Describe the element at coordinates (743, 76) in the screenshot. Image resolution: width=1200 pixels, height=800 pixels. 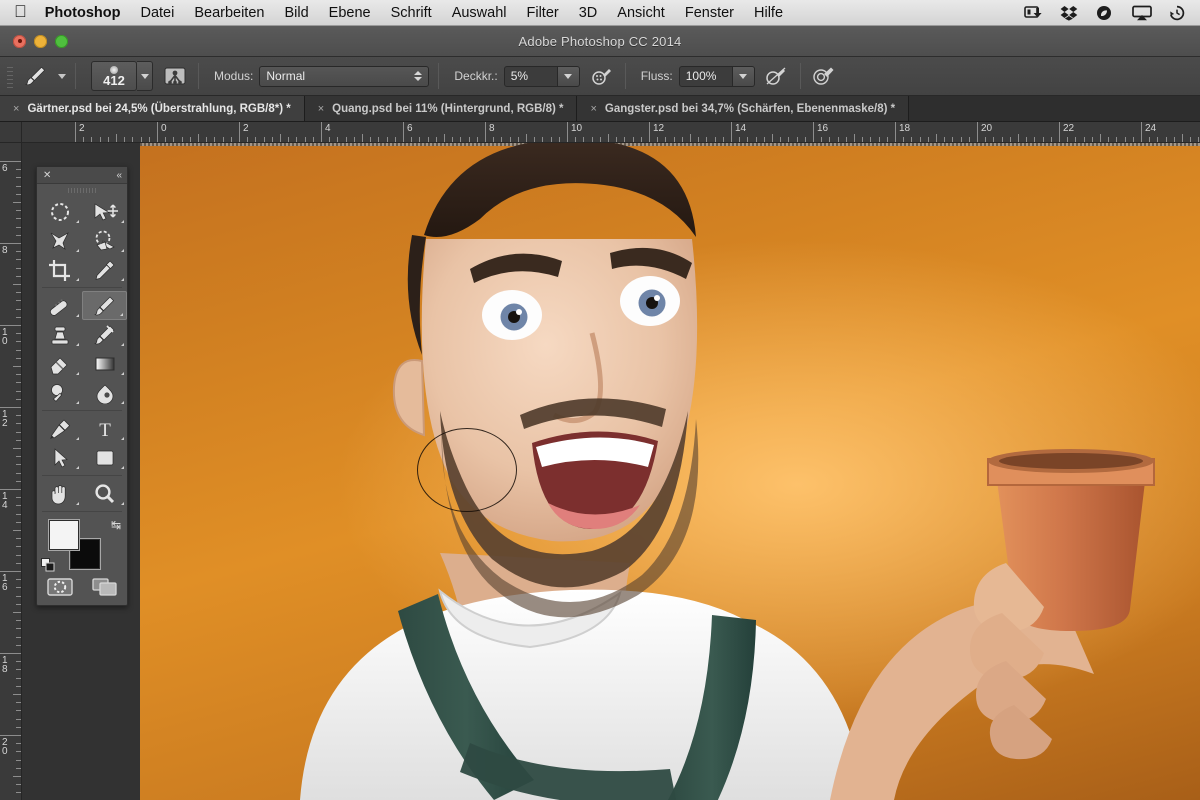
I see `flow-chevron-down-icon` at that location.